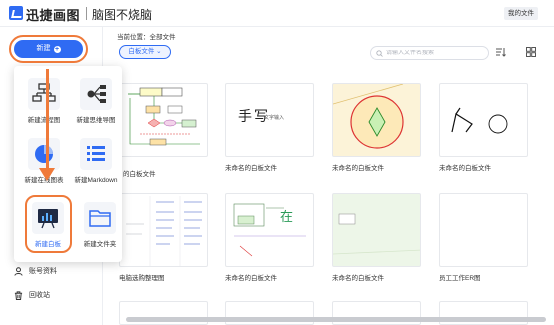 The image size is (554, 325). Describe the element at coordinates (100, 218) in the screenshot. I see `folder-icon` at that location.